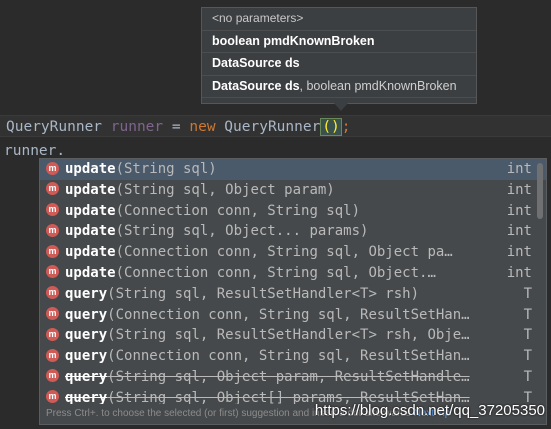  What do you see at coordinates (225, 189) in the screenshot?
I see `method-params: (String sql, Object param)` at bounding box center [225, 189].